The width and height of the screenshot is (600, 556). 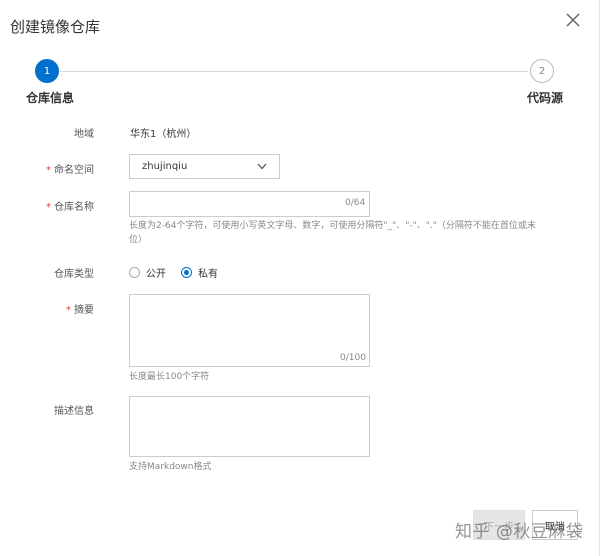 What do you see at coordinates (74, 411) in the screenshot?
I see `description-label: 描述信息` at bounding box center [74, 411].